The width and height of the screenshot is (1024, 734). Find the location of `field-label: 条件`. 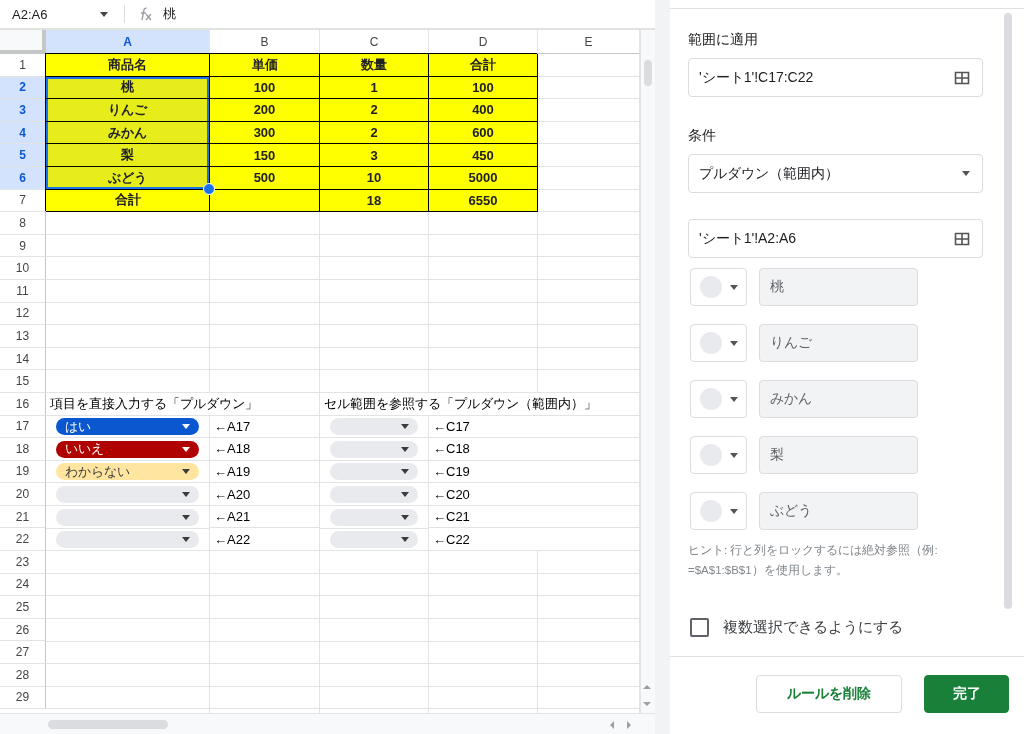

field-label: 条件 is located at coordinates (702, 136).